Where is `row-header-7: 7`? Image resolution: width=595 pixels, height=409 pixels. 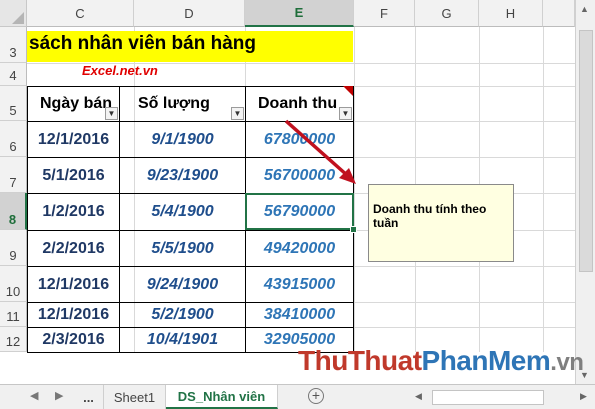 row-header-7: 7 is located at coordinates (13, 175).